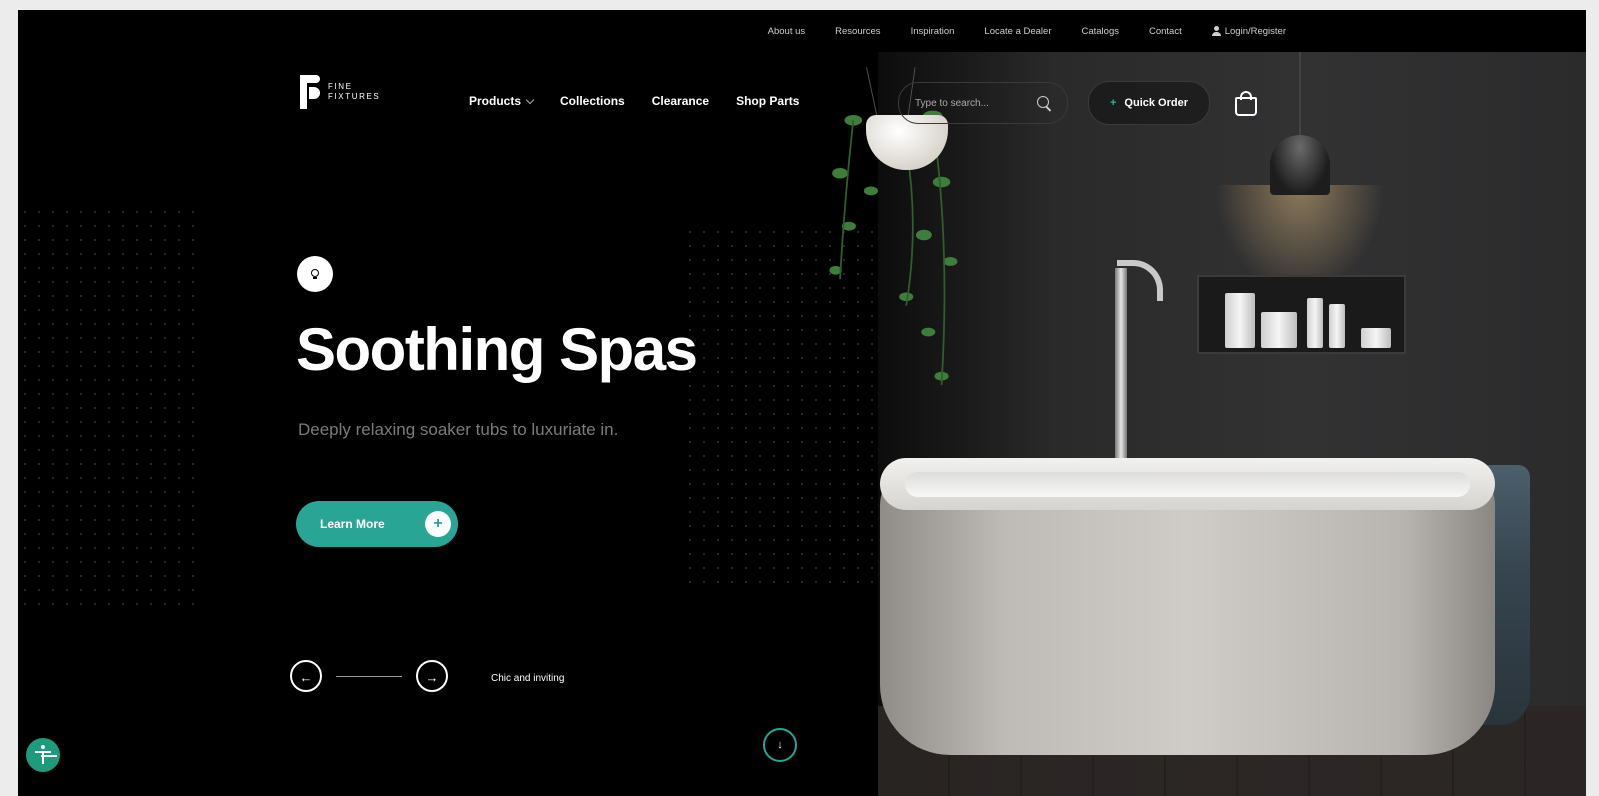  What do you see at coordinates (787, 31) in the screenshot?
I see `link-about-us: About us` at bounding box center [787, 31].